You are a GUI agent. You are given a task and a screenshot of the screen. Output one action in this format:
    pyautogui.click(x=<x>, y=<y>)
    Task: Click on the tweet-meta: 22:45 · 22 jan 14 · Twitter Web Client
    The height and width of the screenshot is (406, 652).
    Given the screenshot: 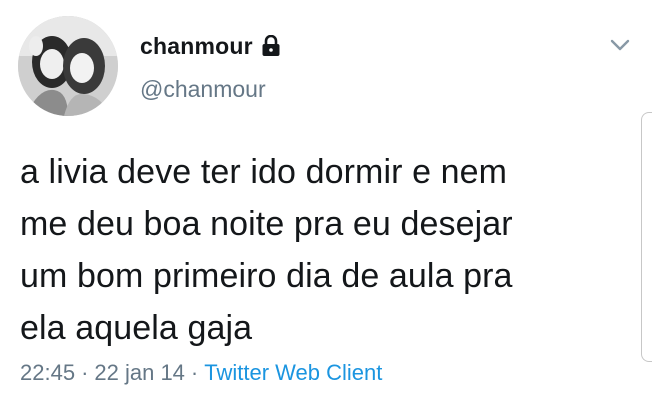 What is the action you would take?
    pyautogui.click(x=201, y=373)
    